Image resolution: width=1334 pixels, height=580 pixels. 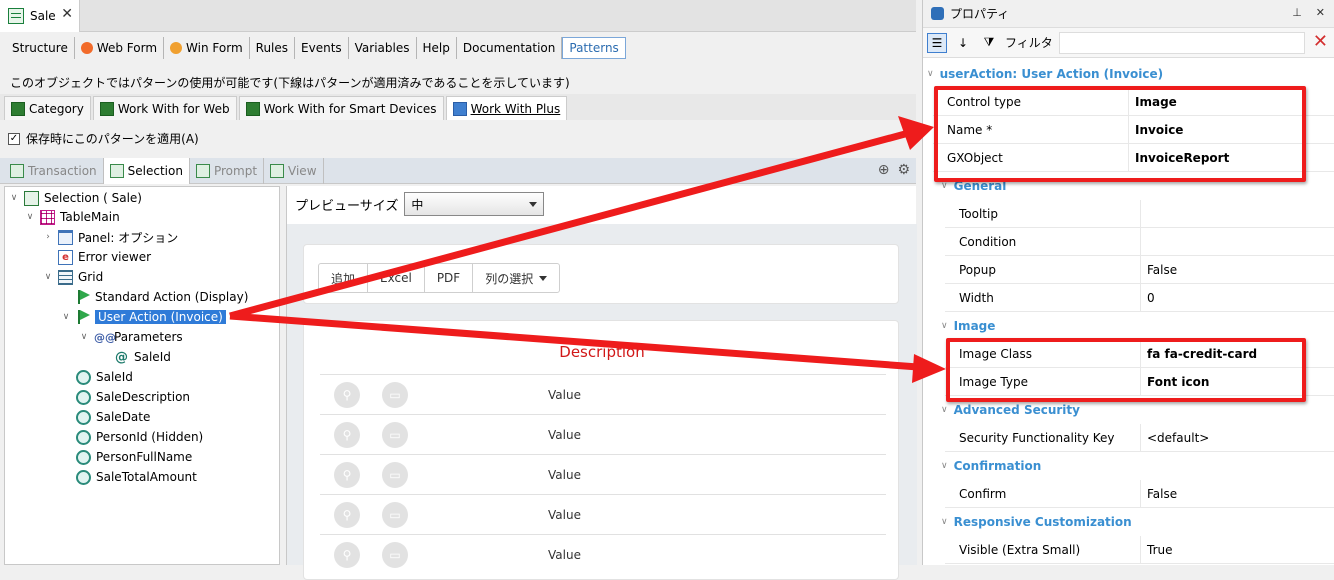 I want to click on tab-patterns: Patterns, so click(x=594, y=48).